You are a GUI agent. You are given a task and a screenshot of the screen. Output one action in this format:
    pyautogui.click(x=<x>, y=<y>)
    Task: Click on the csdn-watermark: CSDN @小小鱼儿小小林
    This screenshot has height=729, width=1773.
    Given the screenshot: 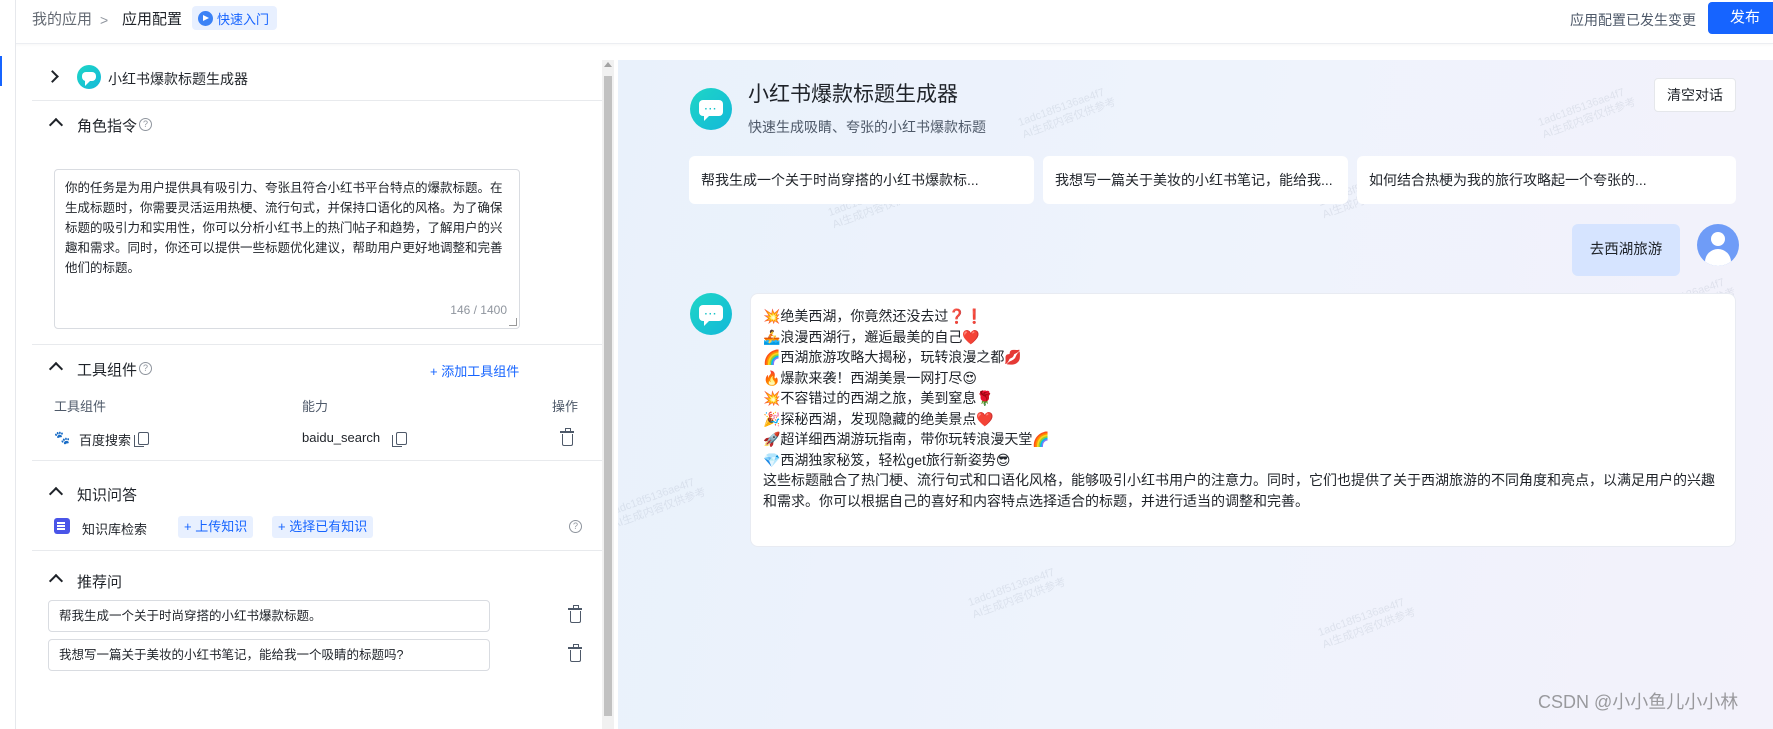 What is the action you would take?
    pyautogui.click(x=1638, y=702)
    